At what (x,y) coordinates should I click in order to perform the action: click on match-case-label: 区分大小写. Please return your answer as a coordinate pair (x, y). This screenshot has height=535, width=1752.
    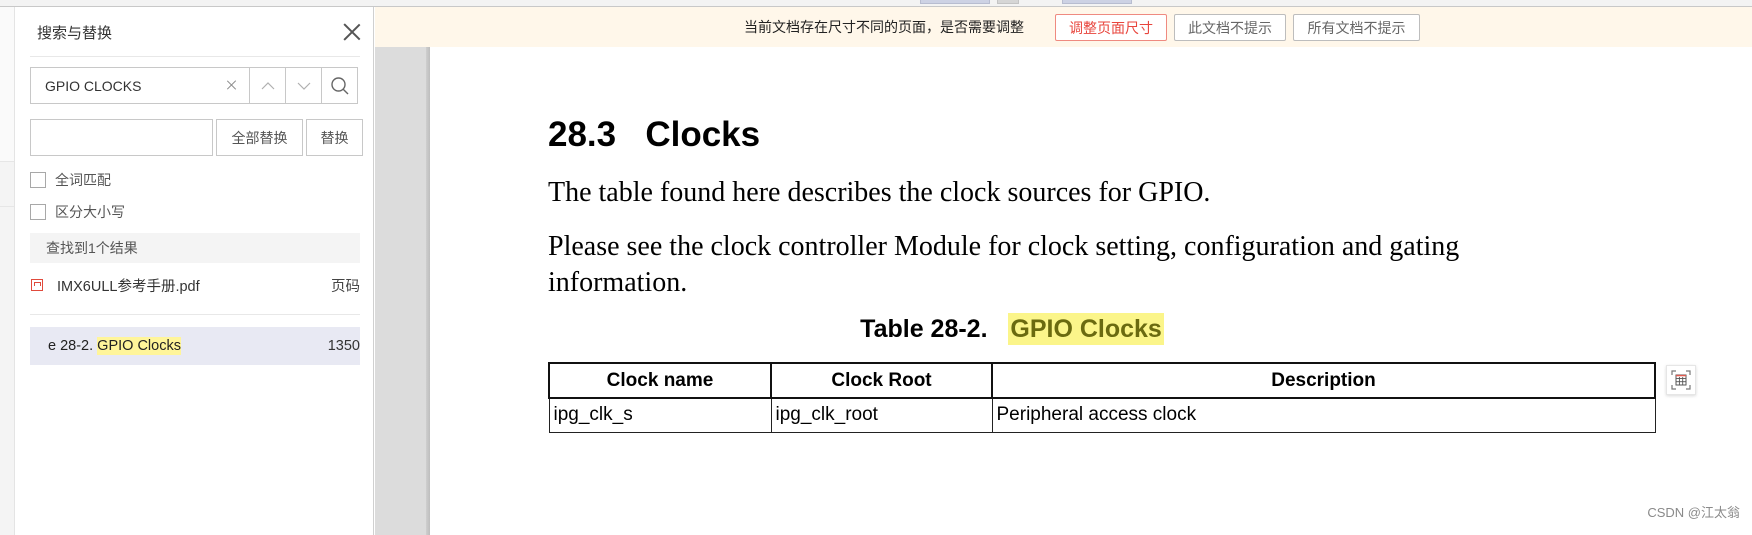
    Looking at the image, I should click on (90, 212).